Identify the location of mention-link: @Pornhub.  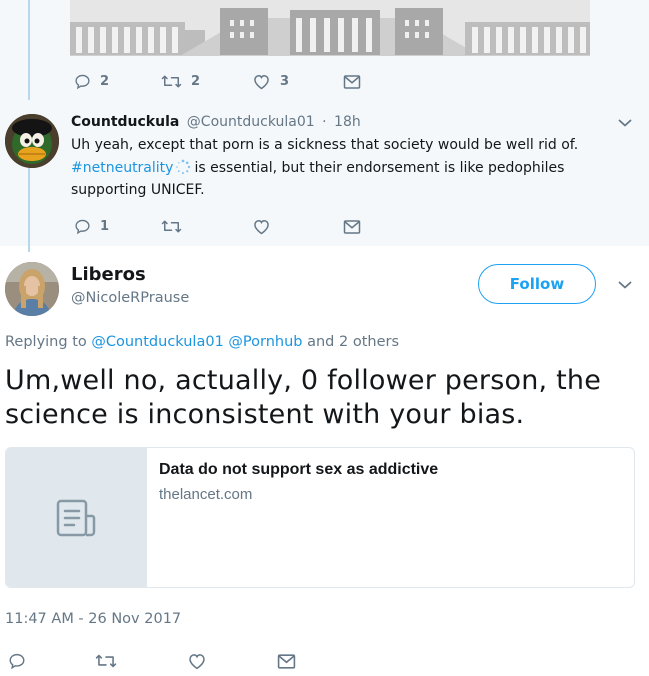
(265, 342).